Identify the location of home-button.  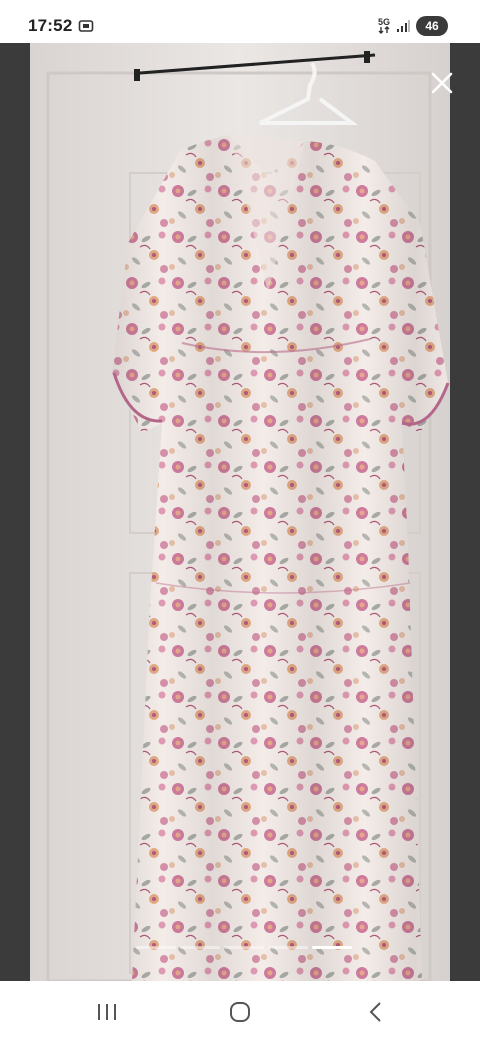
(240, 1012).